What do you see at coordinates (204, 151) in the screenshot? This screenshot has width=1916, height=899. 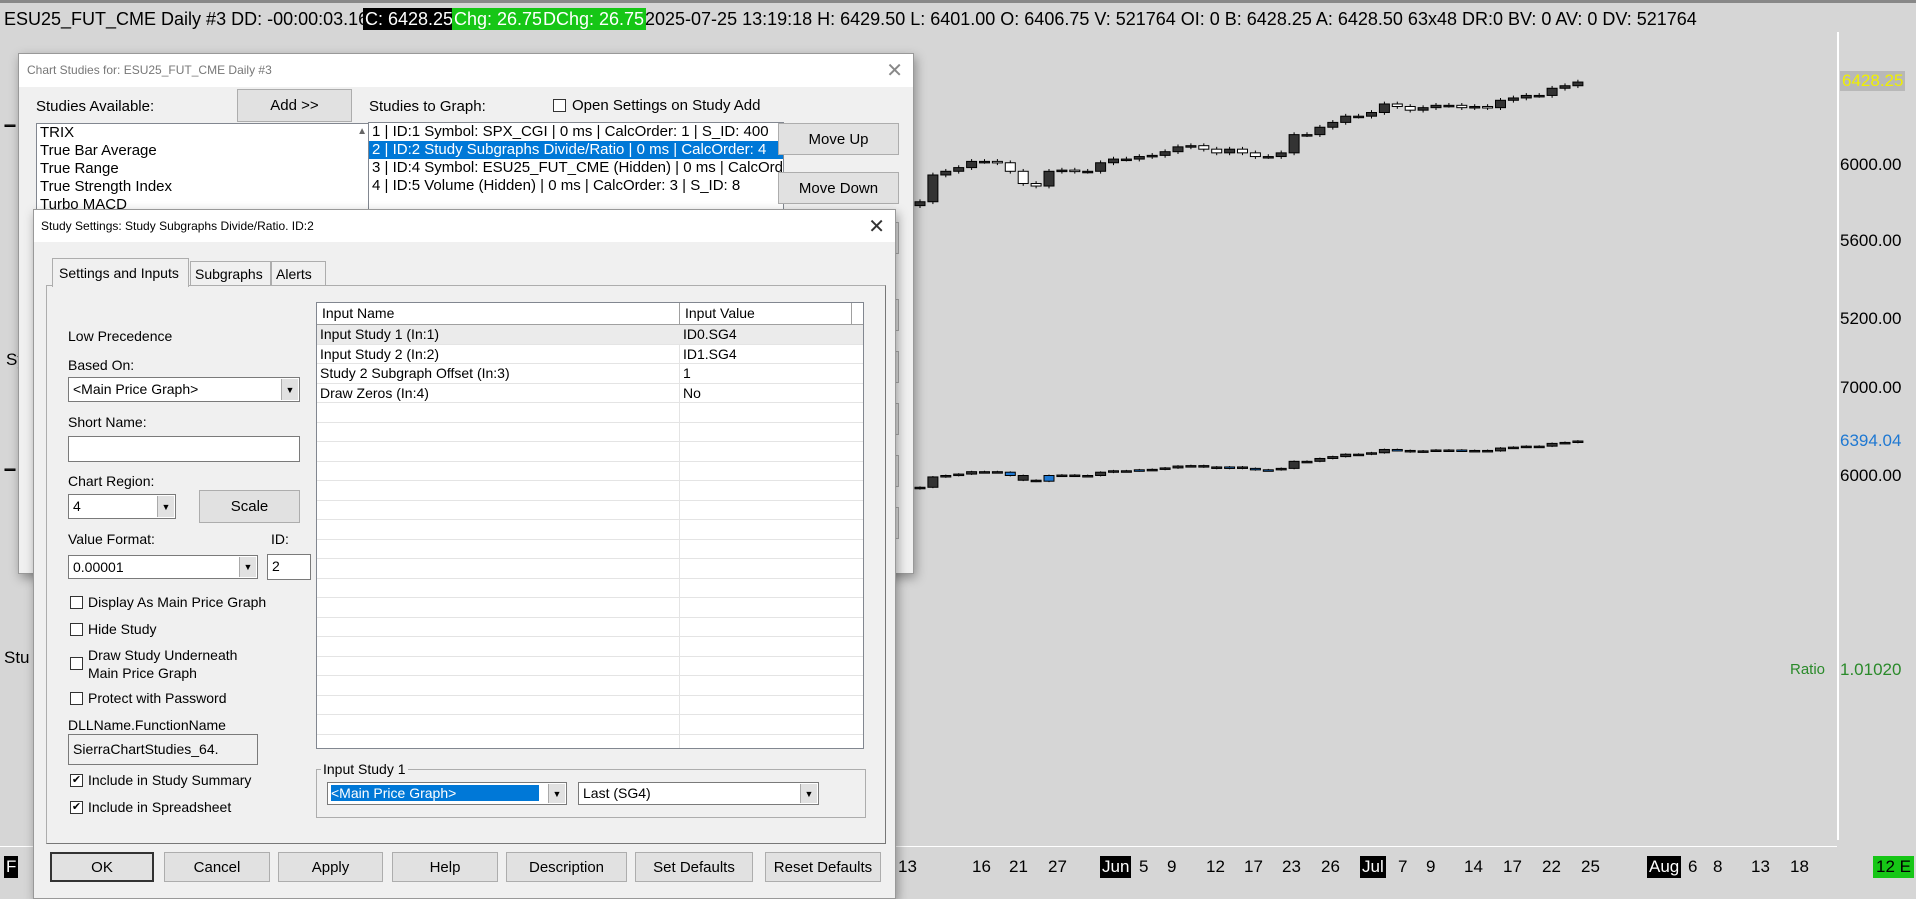 I see `list-item: True Bar Average` at bounding box center [204, 151].